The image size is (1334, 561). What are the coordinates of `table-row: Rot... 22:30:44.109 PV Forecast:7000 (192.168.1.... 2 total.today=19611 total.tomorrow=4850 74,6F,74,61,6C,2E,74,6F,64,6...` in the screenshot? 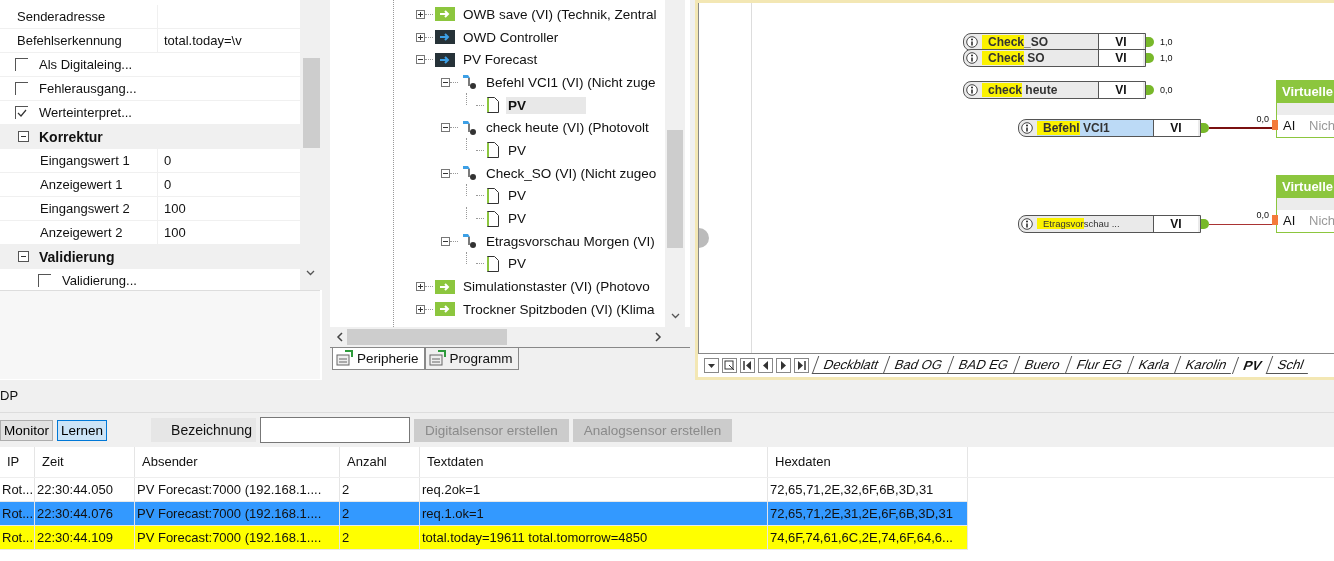 It's located at (484, 538).